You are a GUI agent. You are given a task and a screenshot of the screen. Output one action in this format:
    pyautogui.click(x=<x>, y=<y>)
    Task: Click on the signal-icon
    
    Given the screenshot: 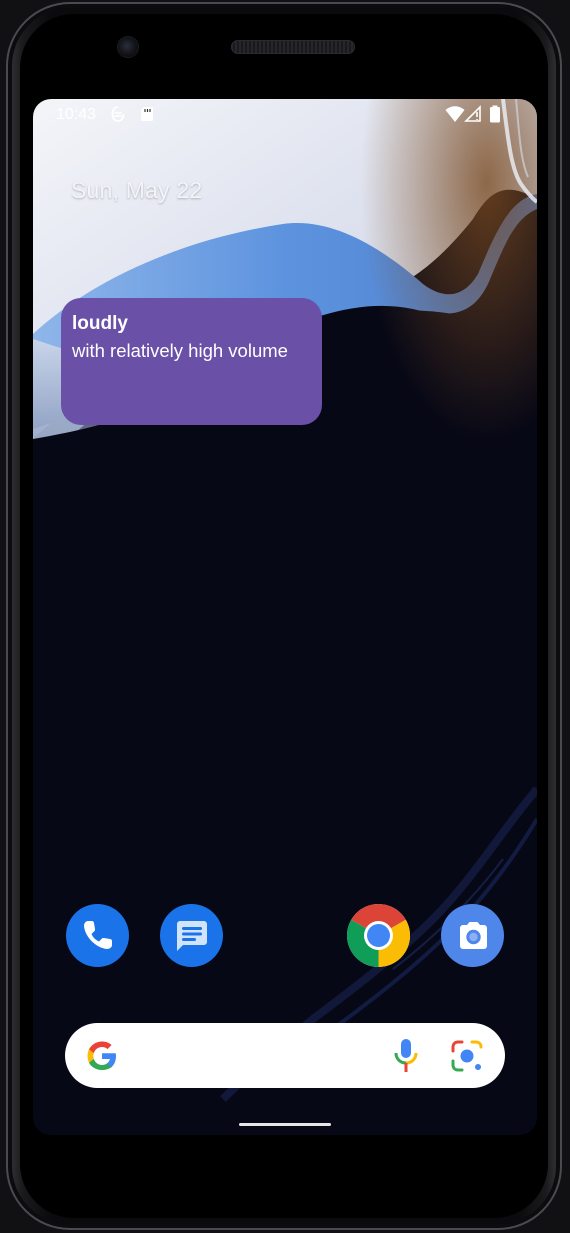 What is the action you would take?
    pyautogui.click(x=472, y=113)
    